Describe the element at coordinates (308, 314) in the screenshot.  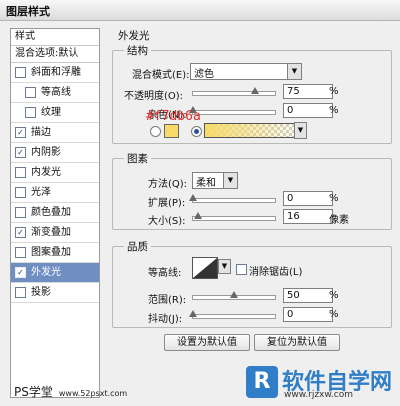
I see `jitter-input: 0` at that location.